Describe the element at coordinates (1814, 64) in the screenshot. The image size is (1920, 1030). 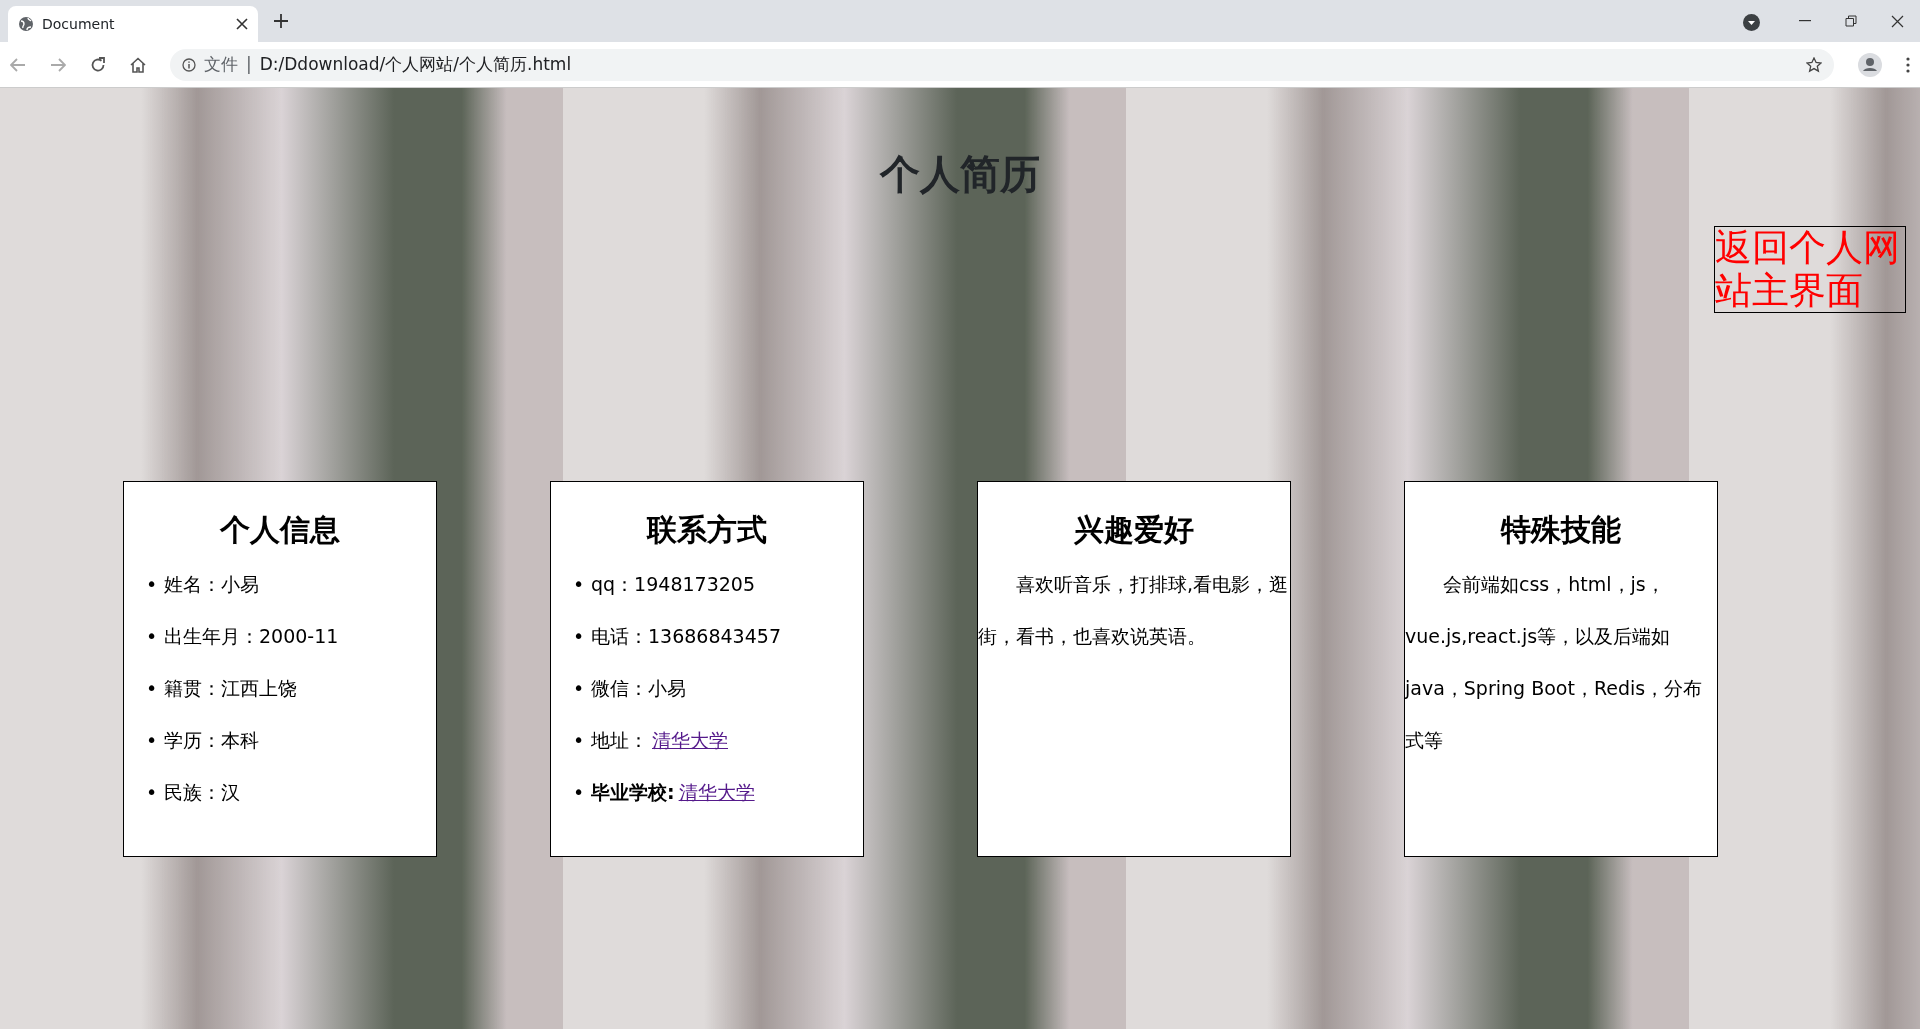
I see `star-icon` at that location.